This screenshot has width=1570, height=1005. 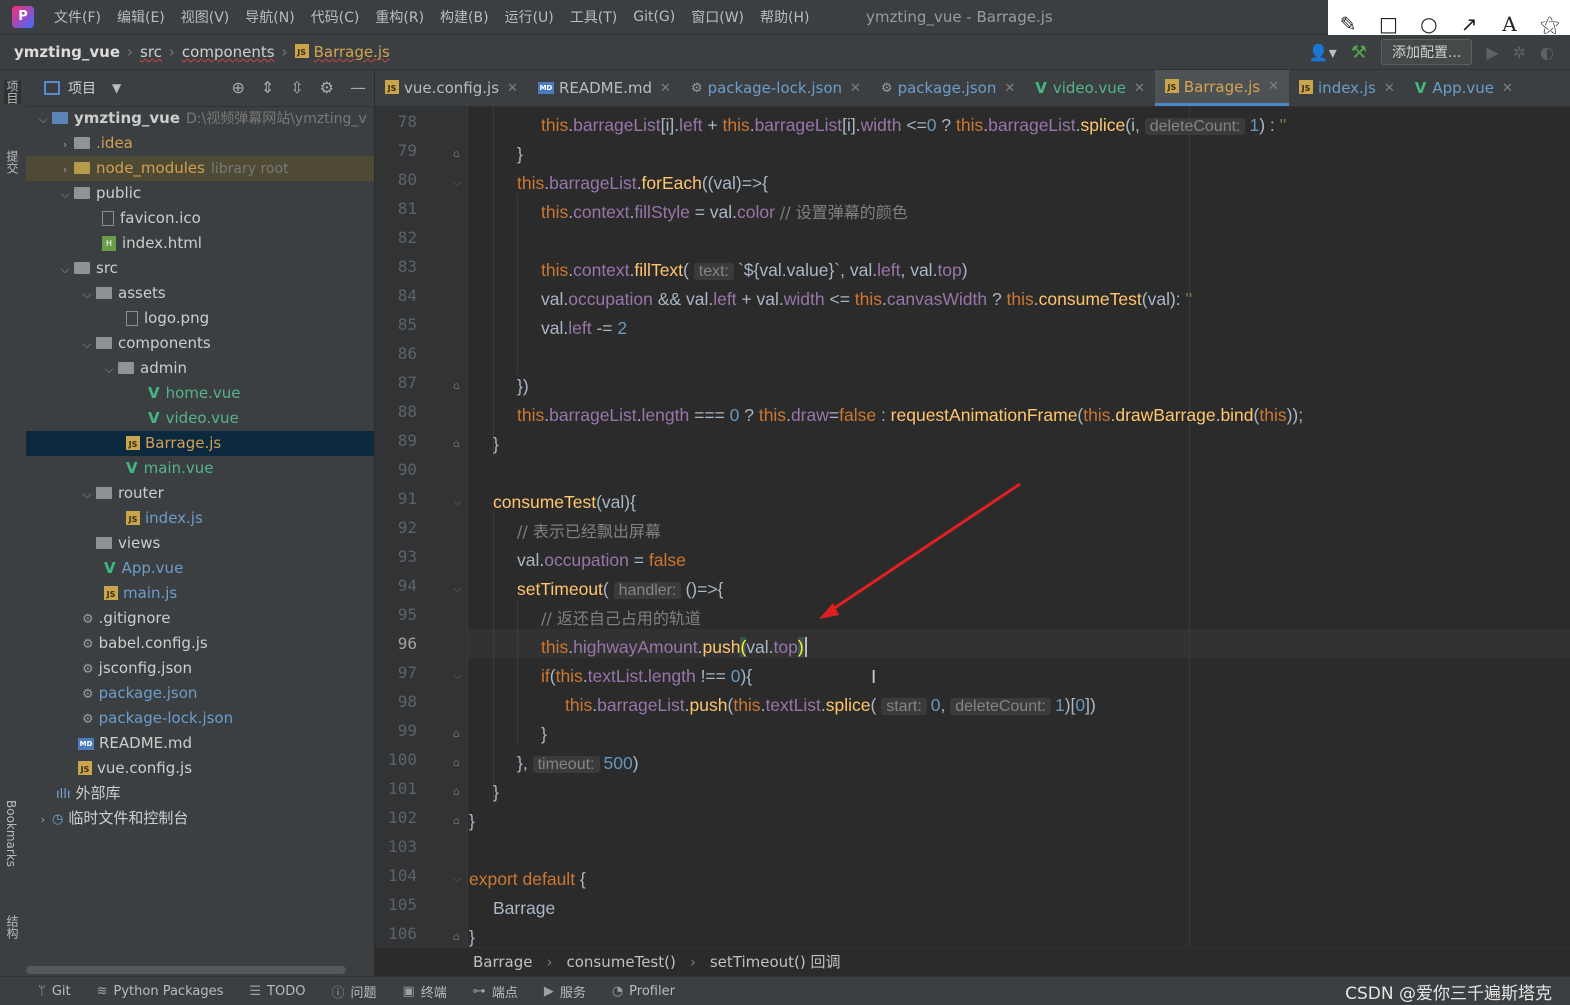 What do you see at coordinates (200, 218) in the screenshot?
I see `tree-item-favicon: favicon.ico` at bounding box center [200, 218].